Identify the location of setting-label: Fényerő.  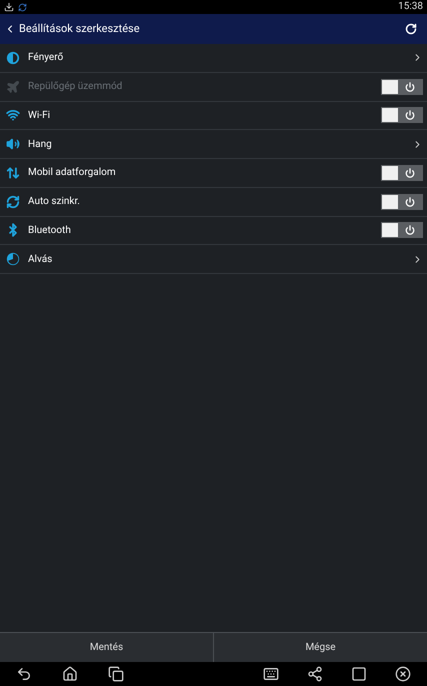
(46, 58).